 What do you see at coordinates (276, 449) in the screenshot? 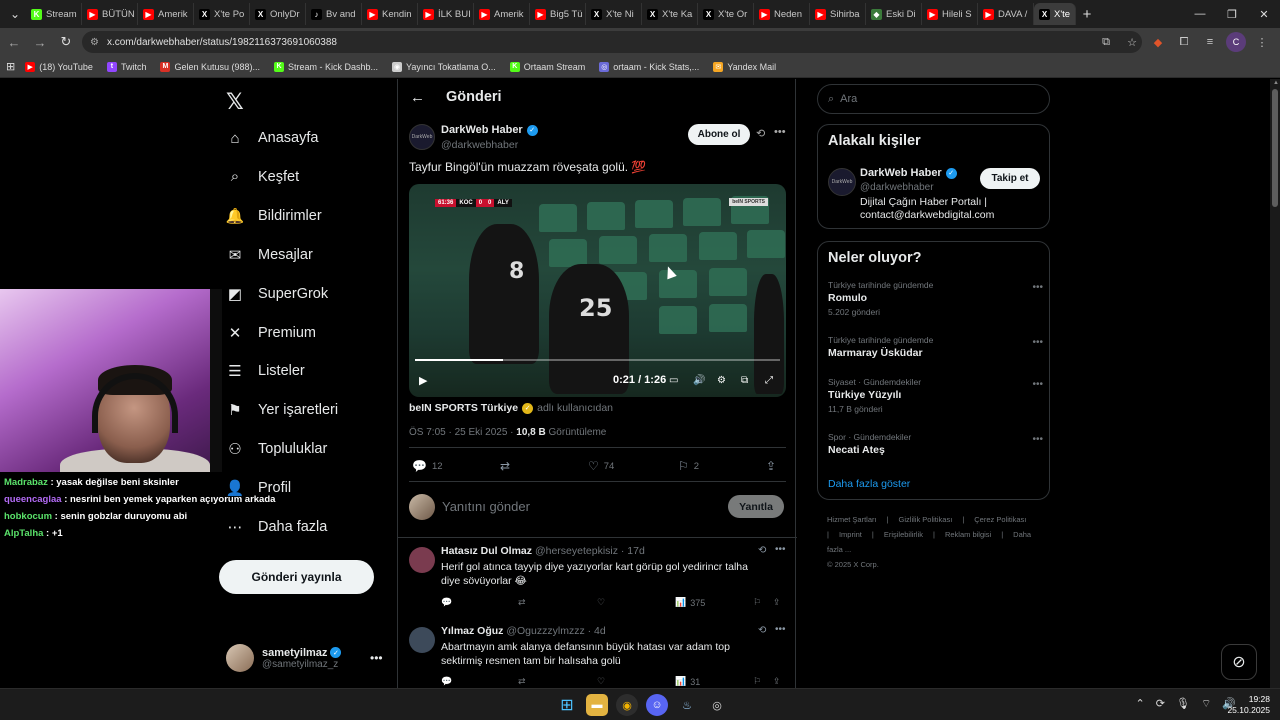
I see `nav-item-8: ⚇ Topluluklar` at bounding box center [276, 449].